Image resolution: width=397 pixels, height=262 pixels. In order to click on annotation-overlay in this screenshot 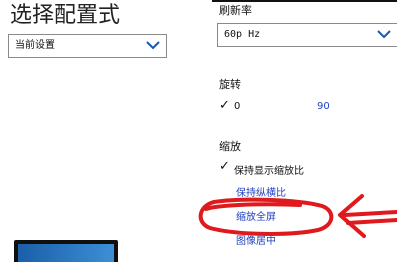, I will do `click(297, 216)`.